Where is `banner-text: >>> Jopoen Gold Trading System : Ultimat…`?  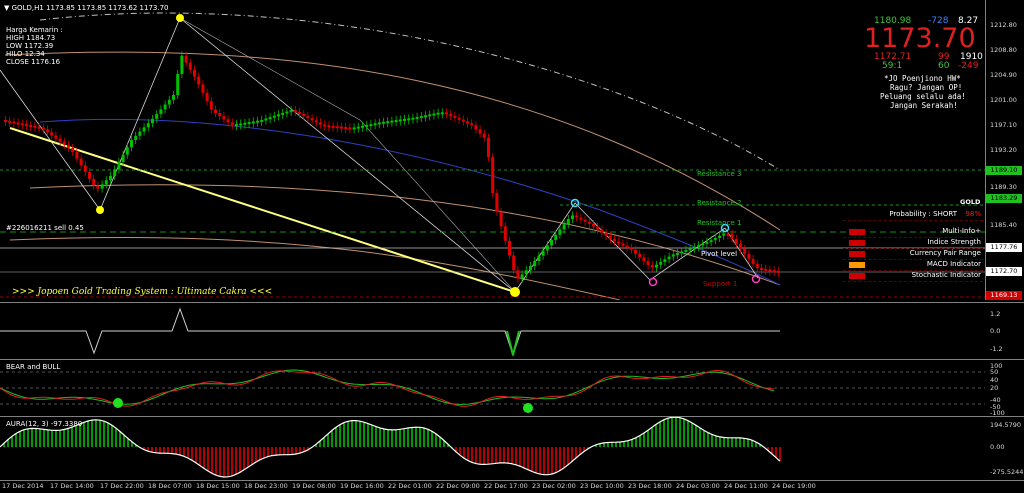
banner-text: >>> Jopoen Gold Trading System : Ultimat… is located at coordinates (142, 292).